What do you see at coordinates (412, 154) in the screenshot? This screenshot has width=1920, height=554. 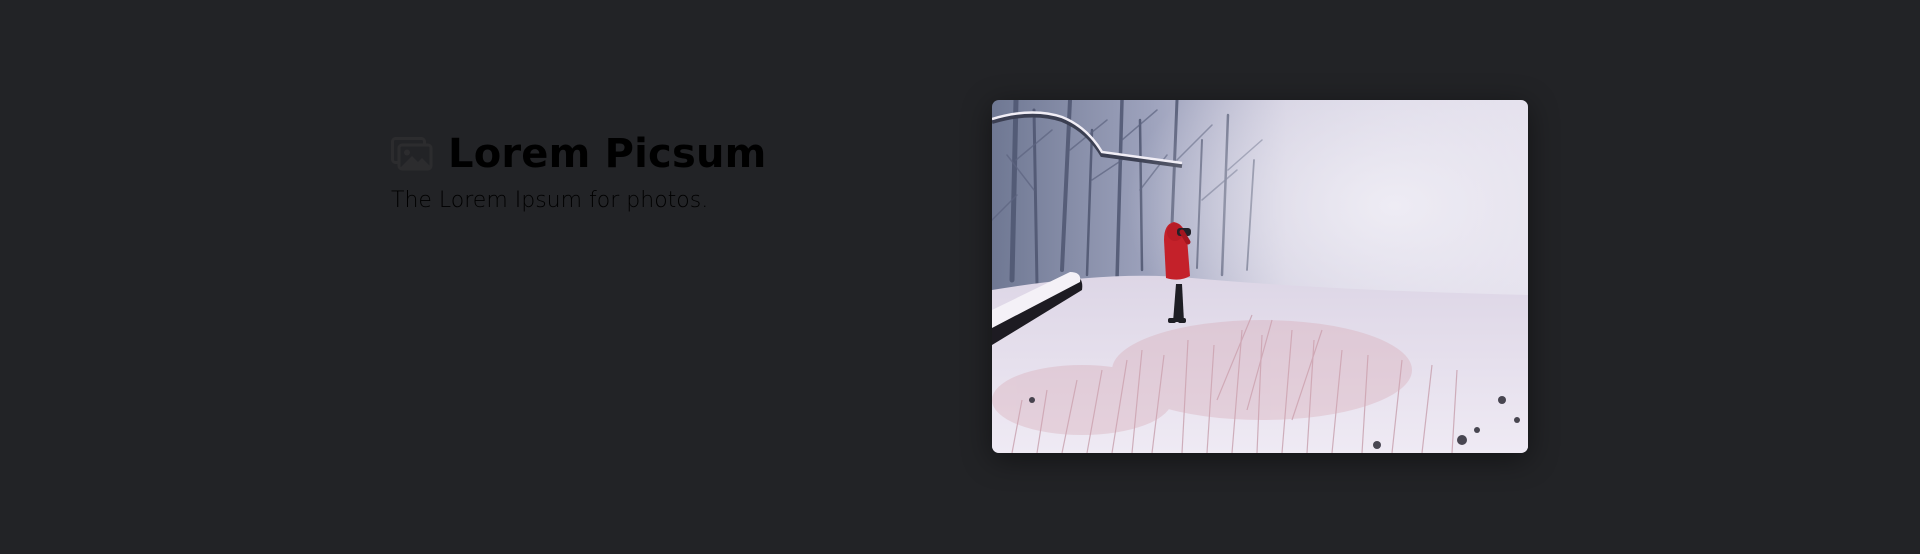 I see `photos-icon` at bounding box center [412, 154].